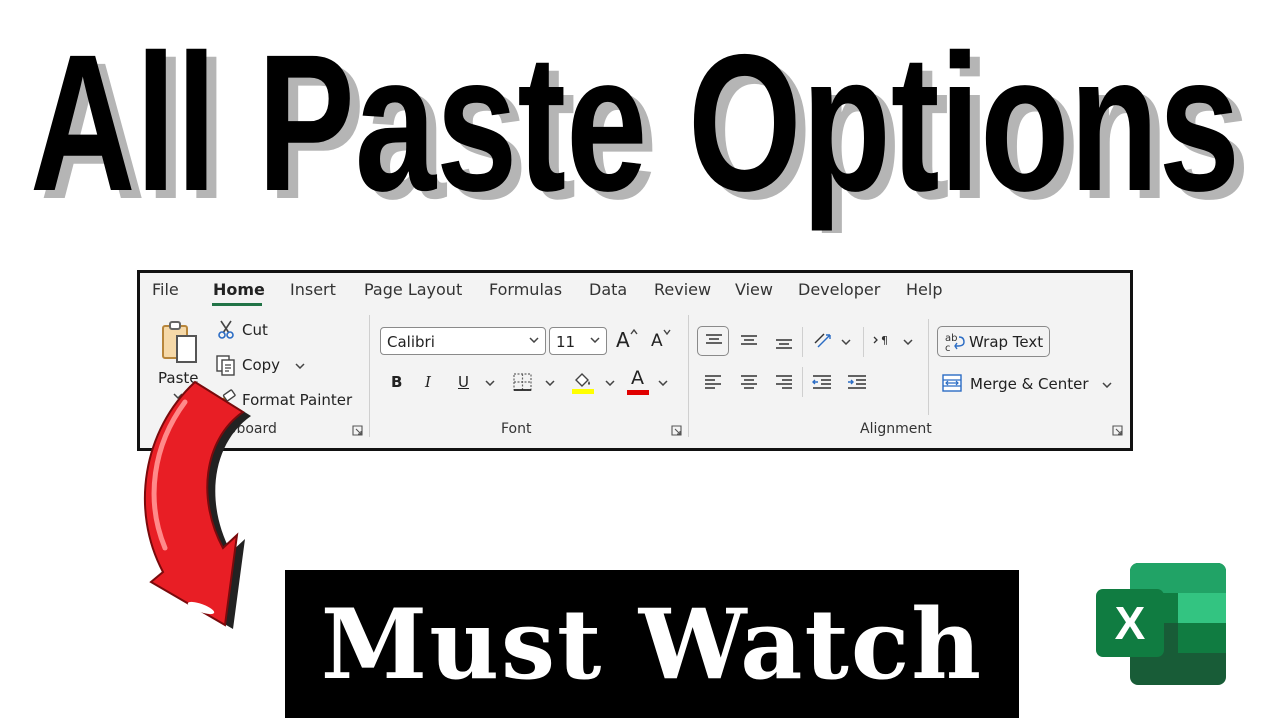 The image size is (1280, 720). Describe the element at coordinates (824, 340) in the screenshot. I see `orientation-icon` at that location.